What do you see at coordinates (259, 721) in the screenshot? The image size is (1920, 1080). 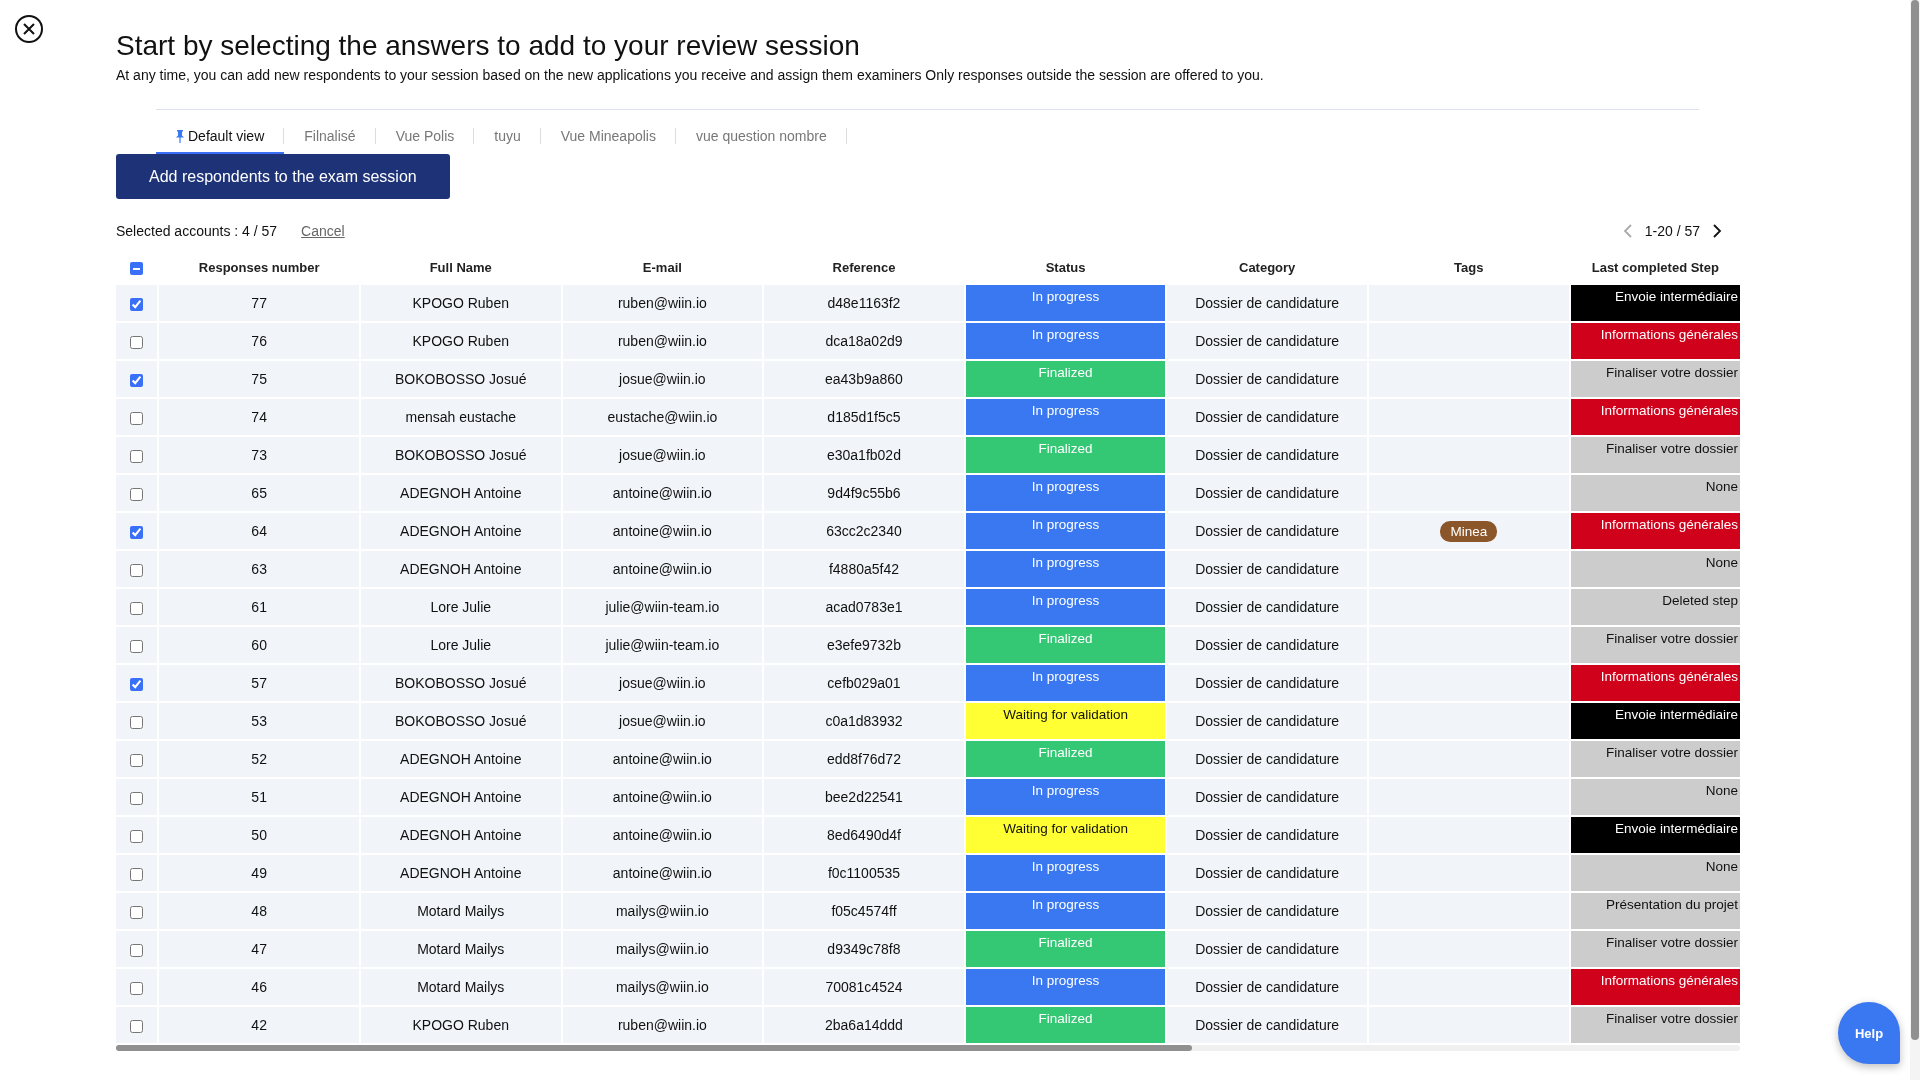 I see `table-cell: 53` at bounding box center [259, 721].